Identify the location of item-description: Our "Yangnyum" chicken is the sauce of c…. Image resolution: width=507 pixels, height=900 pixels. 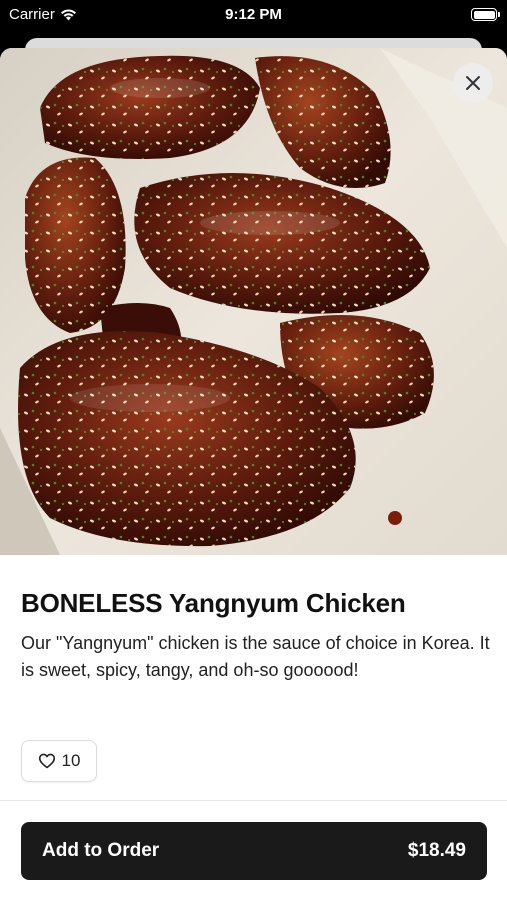
(255, 656).